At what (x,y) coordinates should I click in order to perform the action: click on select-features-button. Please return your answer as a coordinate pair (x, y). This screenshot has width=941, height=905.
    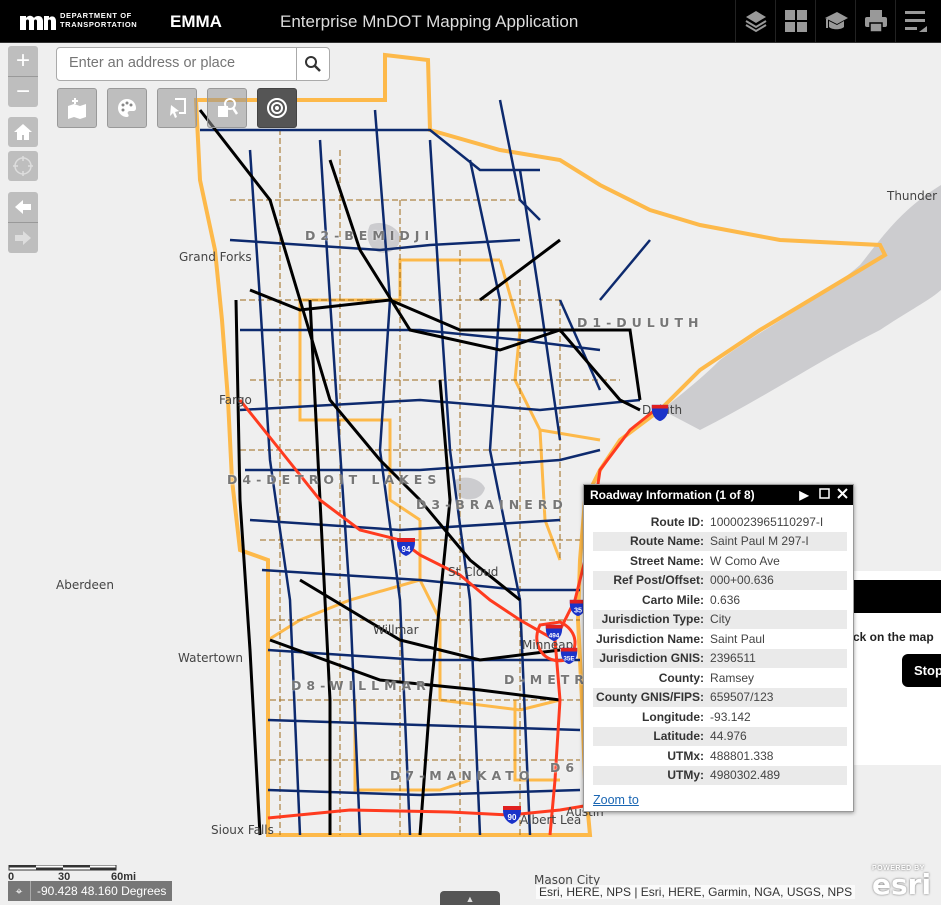
    Looking at the image, I should click on (177, 108).